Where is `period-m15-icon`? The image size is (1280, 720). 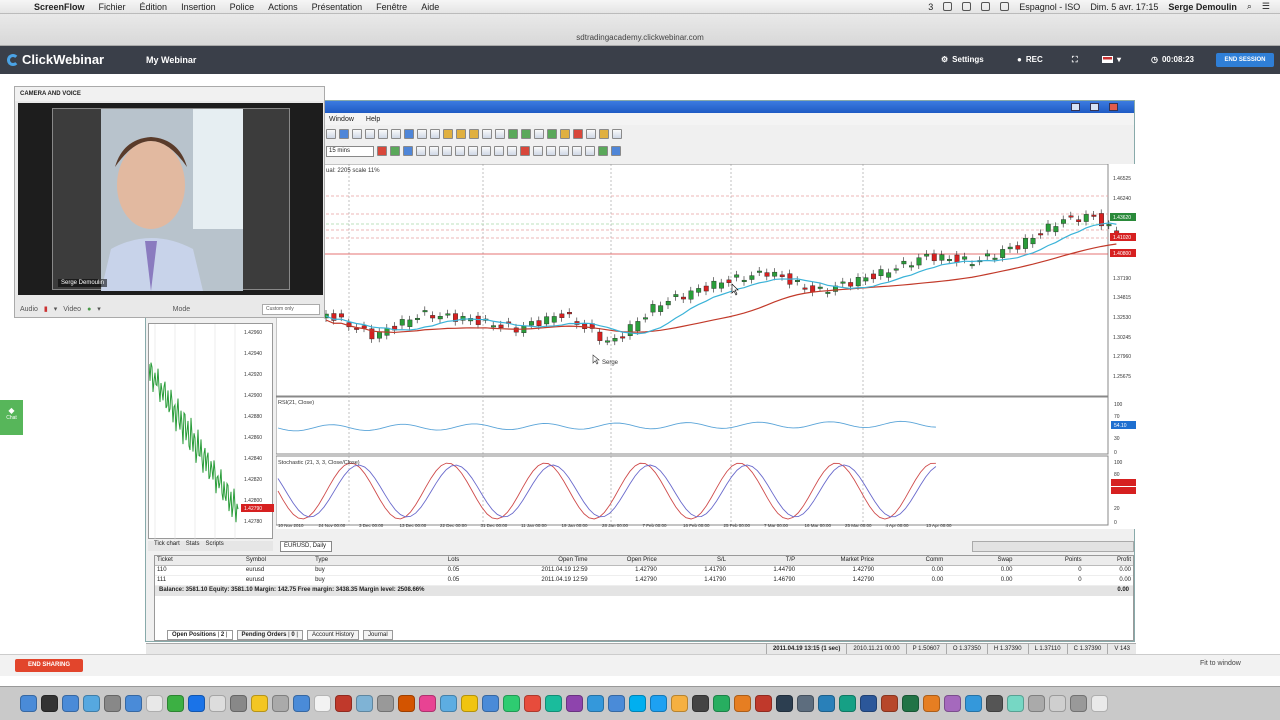
period-m15-icon is located at coordinates (577, 151).